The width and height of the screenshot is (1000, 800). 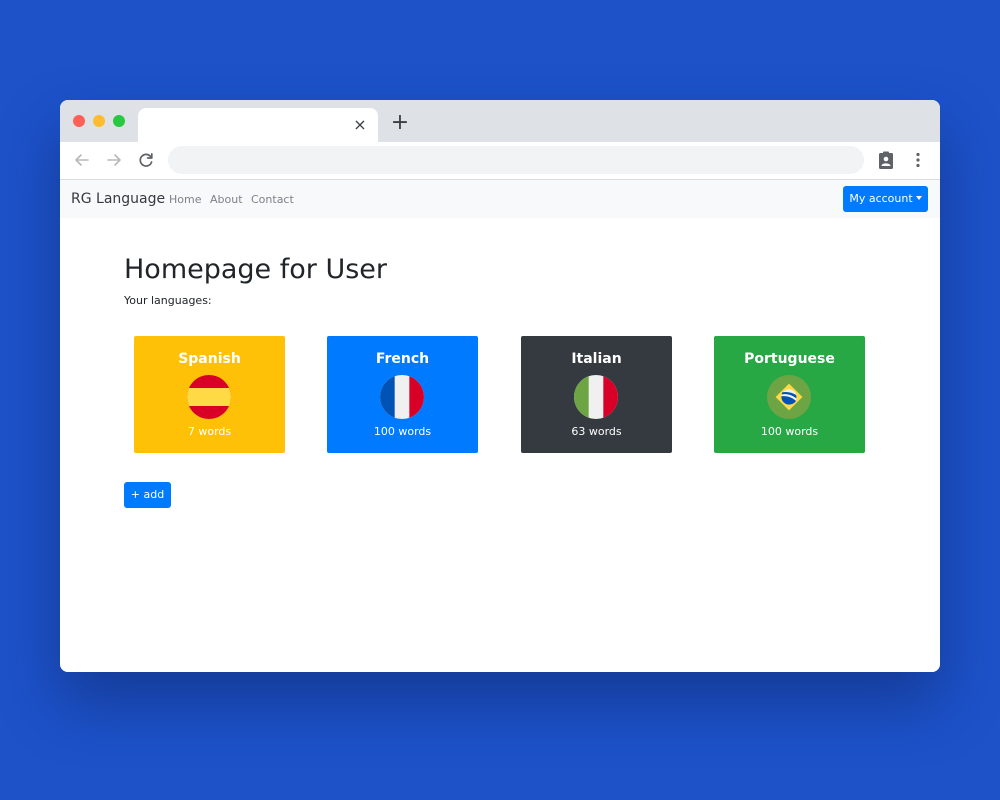 I want to click on tab-close-icon: ×, so click(x=360, y=125).